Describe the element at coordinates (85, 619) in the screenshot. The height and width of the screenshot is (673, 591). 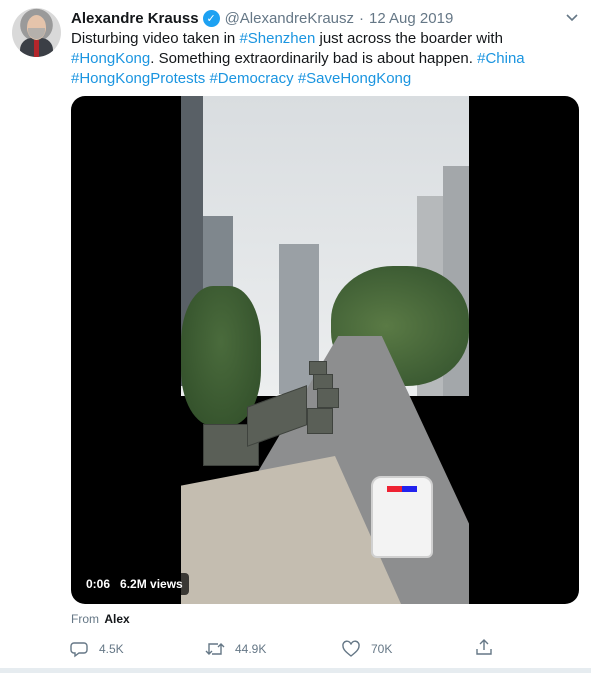
I see `source-prefix: From` at that location.